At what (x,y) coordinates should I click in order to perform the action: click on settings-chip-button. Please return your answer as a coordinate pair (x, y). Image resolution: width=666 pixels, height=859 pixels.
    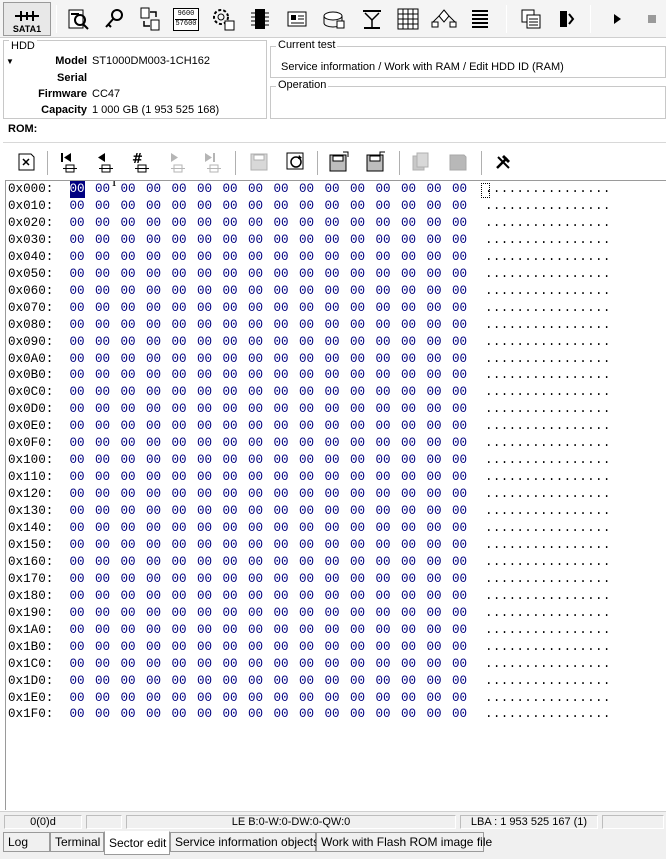
    Looking at the image, I should click on (223, 19).